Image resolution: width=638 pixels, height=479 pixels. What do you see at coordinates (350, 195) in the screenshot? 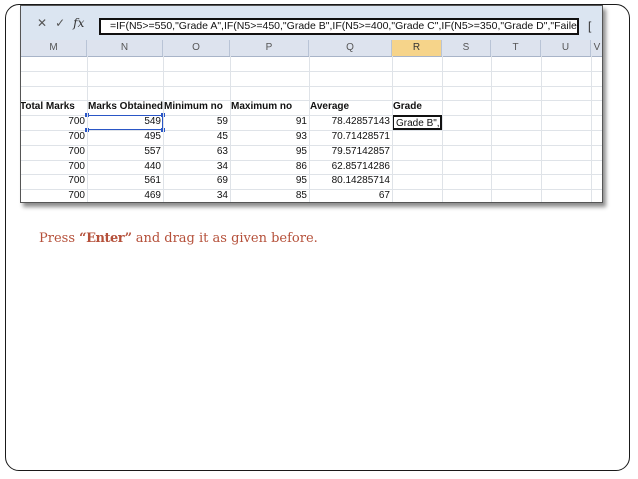
I see `table-cell: 67` at bounding box center [350, 195].